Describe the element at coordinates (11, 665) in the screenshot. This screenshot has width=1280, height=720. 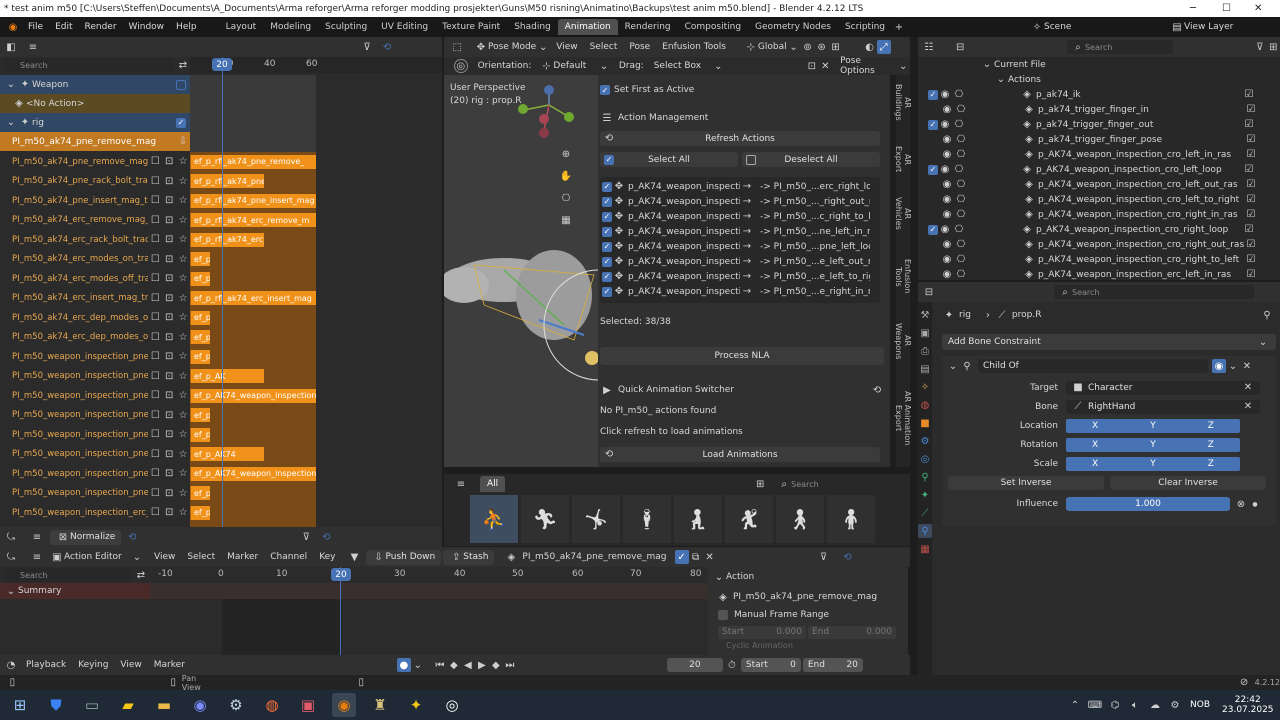
I see `timeline-icon: ◔` at that location.